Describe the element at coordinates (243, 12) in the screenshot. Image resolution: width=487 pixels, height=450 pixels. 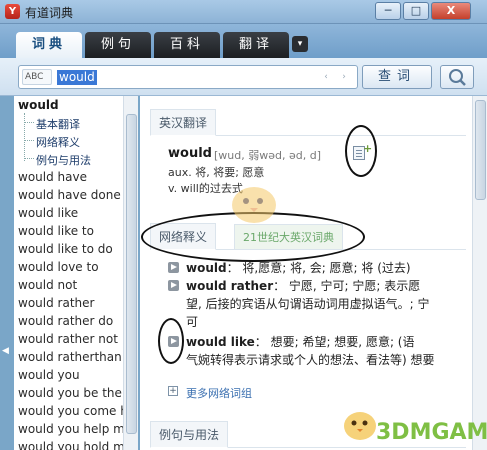
I see `title-bar: Y 有道词典 ─ □ X` at that location.